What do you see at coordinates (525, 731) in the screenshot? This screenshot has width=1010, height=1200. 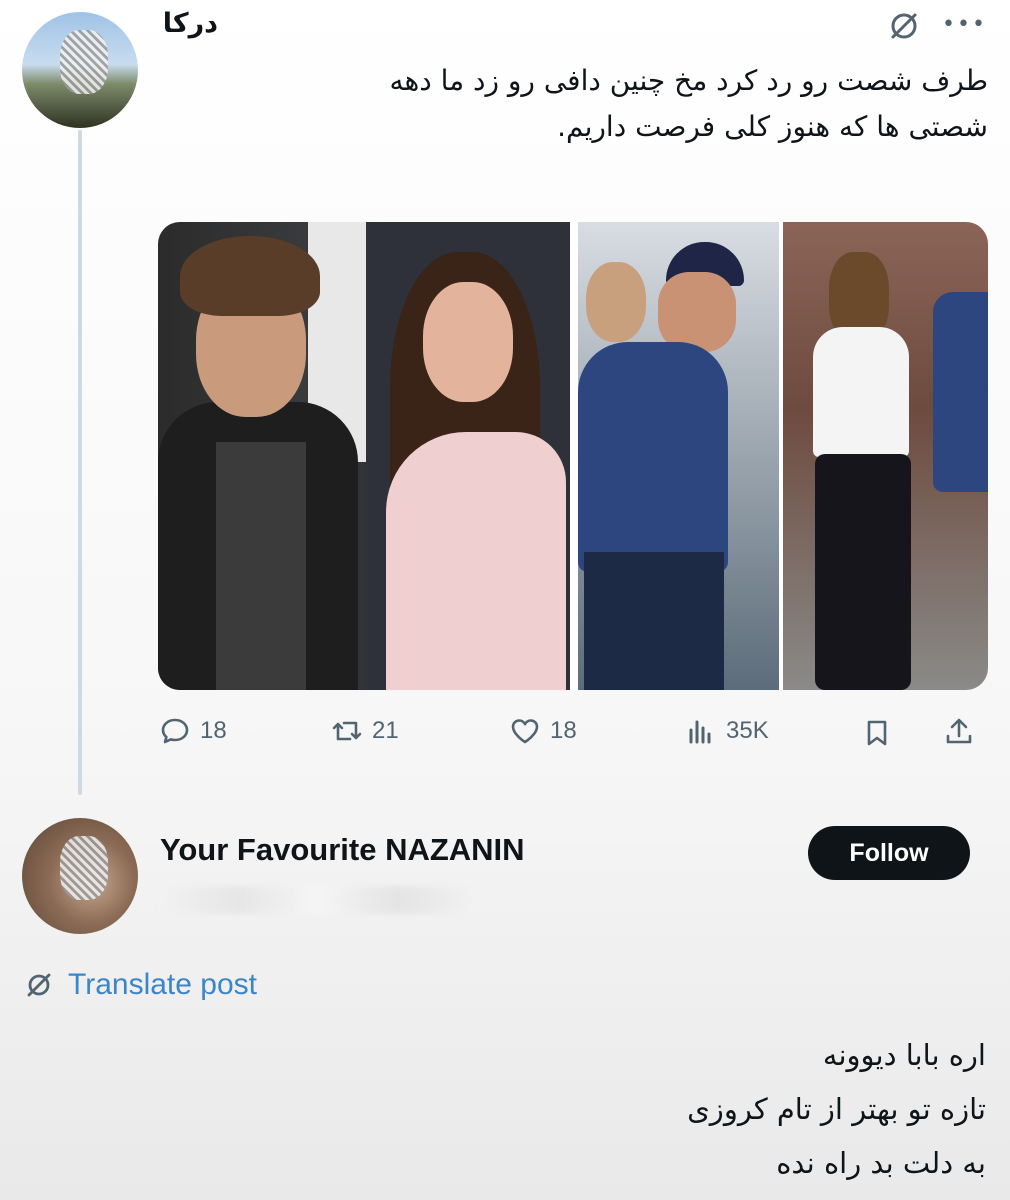 I see `heart-icon` at bounding box center [525, 731].